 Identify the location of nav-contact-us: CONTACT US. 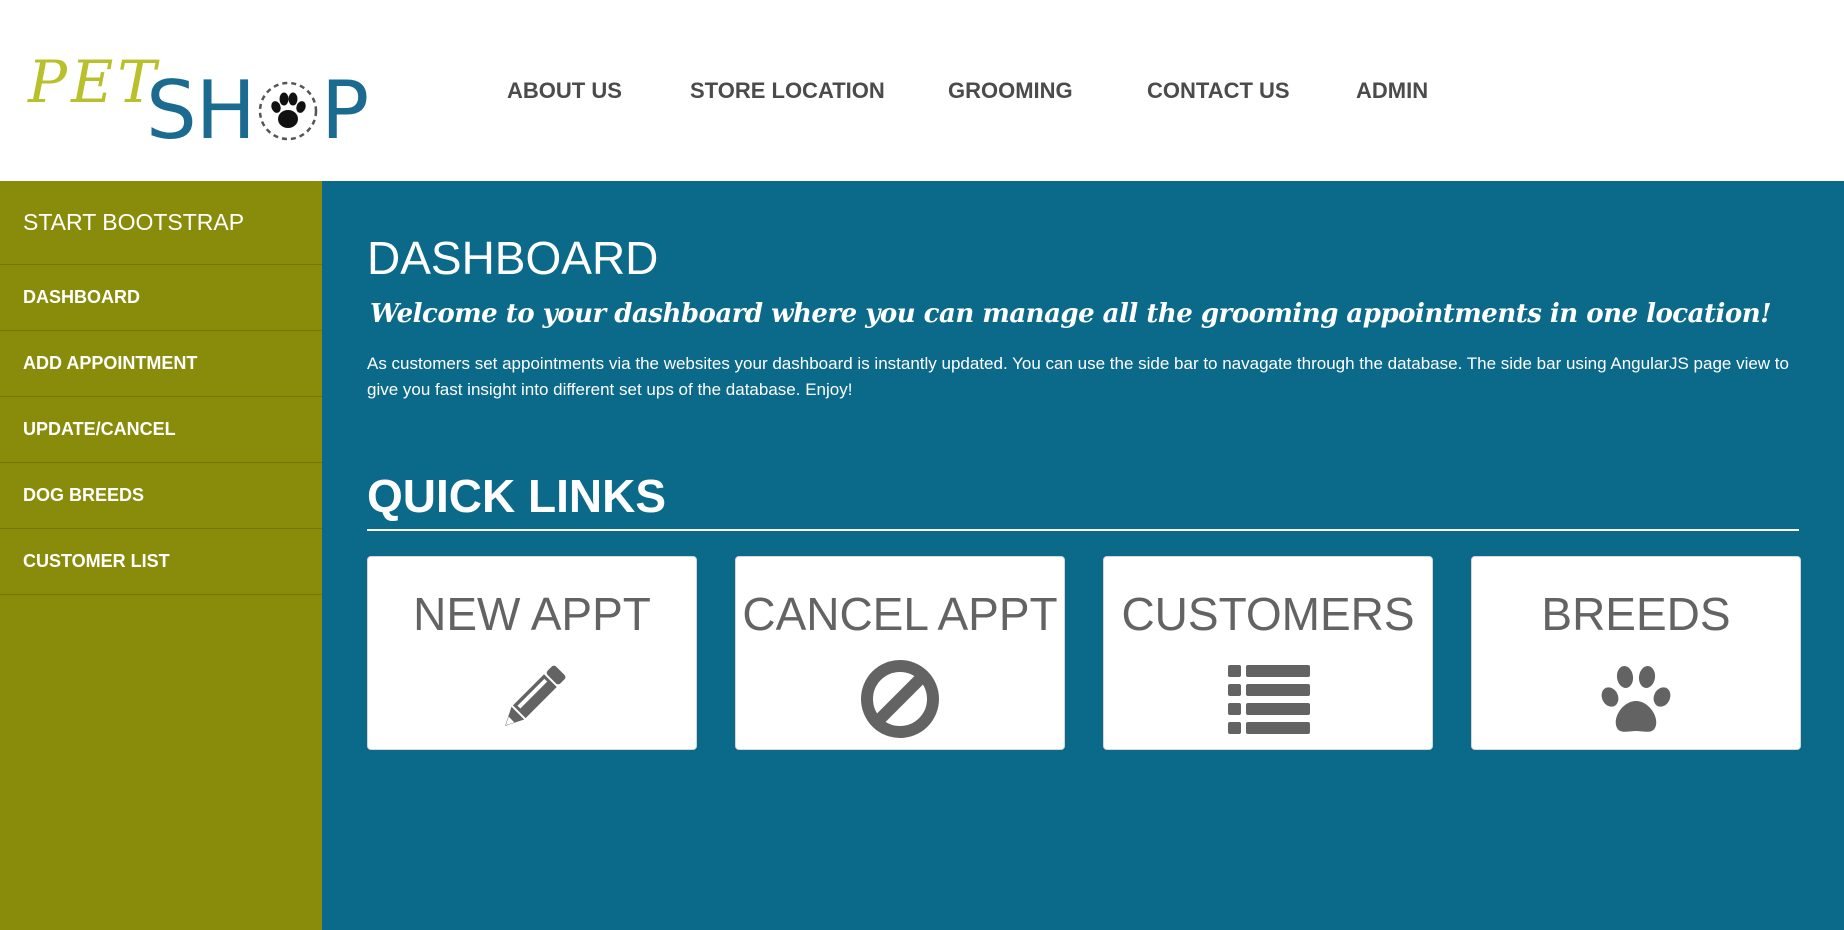
(1218, 91).